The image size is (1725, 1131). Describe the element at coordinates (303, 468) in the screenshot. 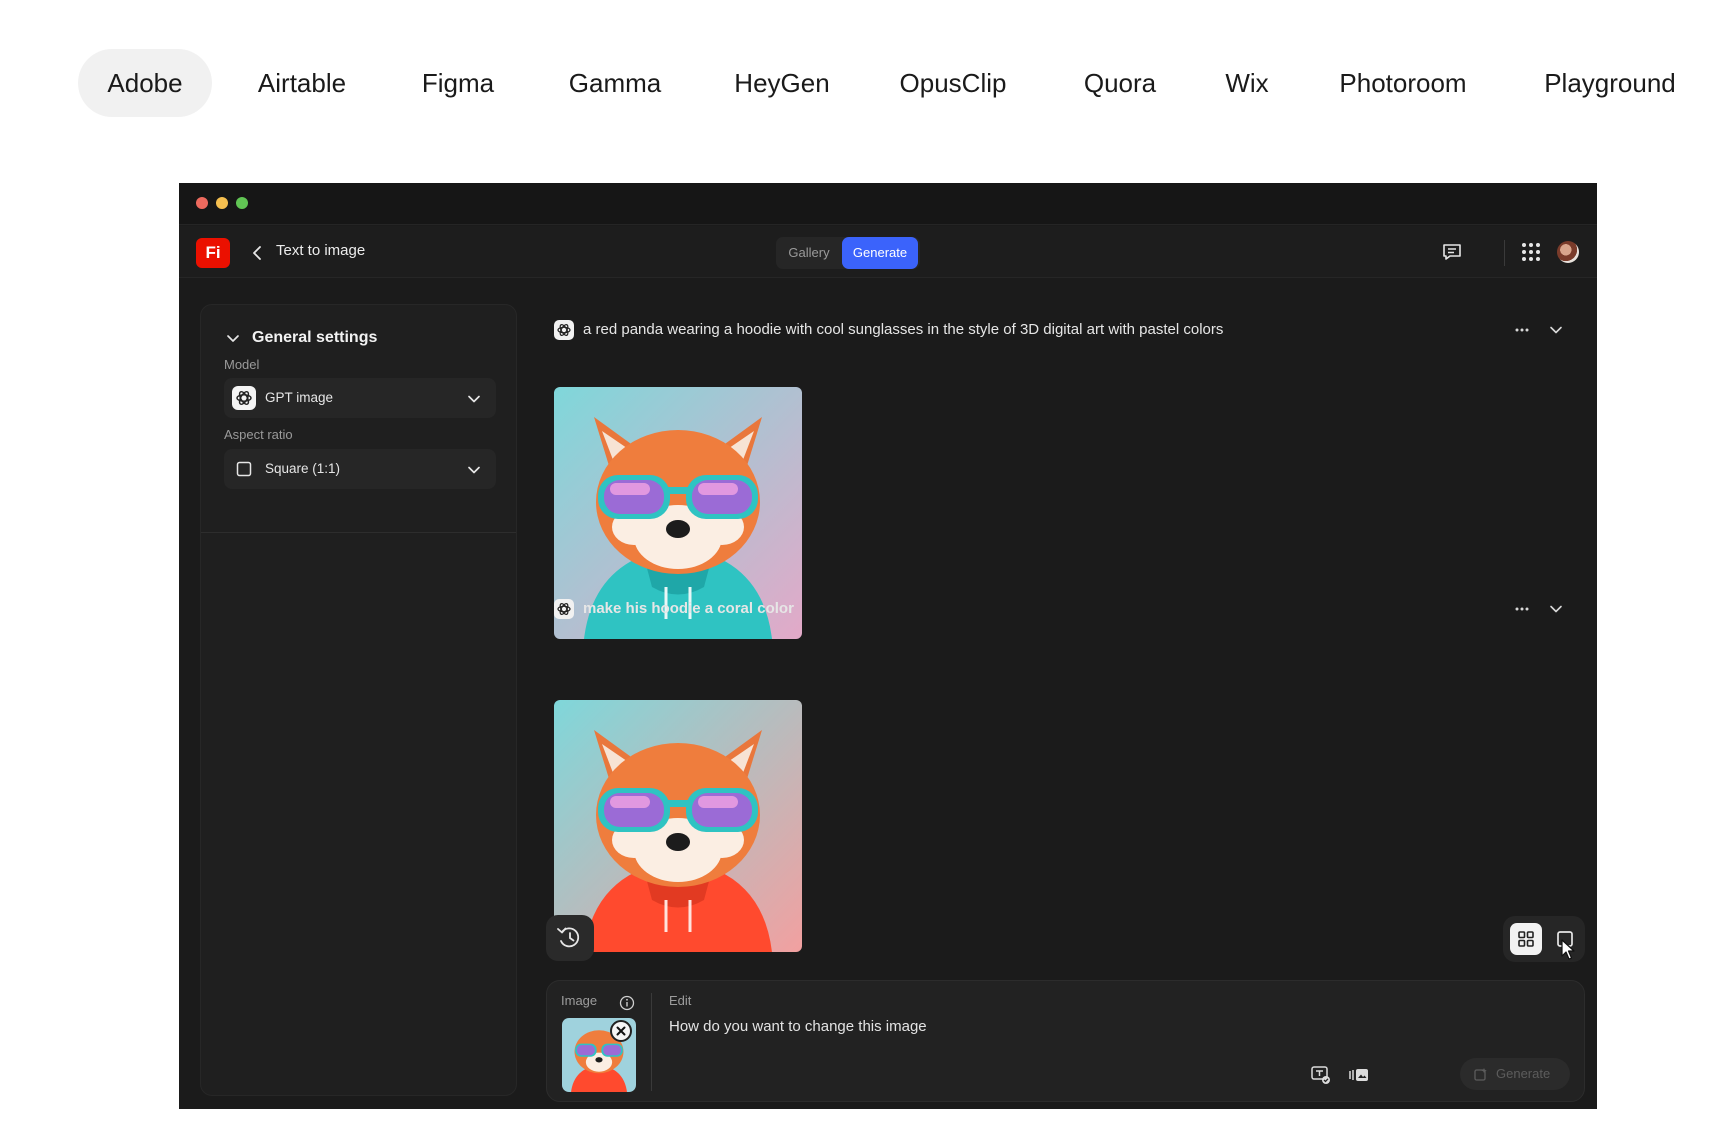

I see `aspect-ratio-value: Square (1:1)` at that location.